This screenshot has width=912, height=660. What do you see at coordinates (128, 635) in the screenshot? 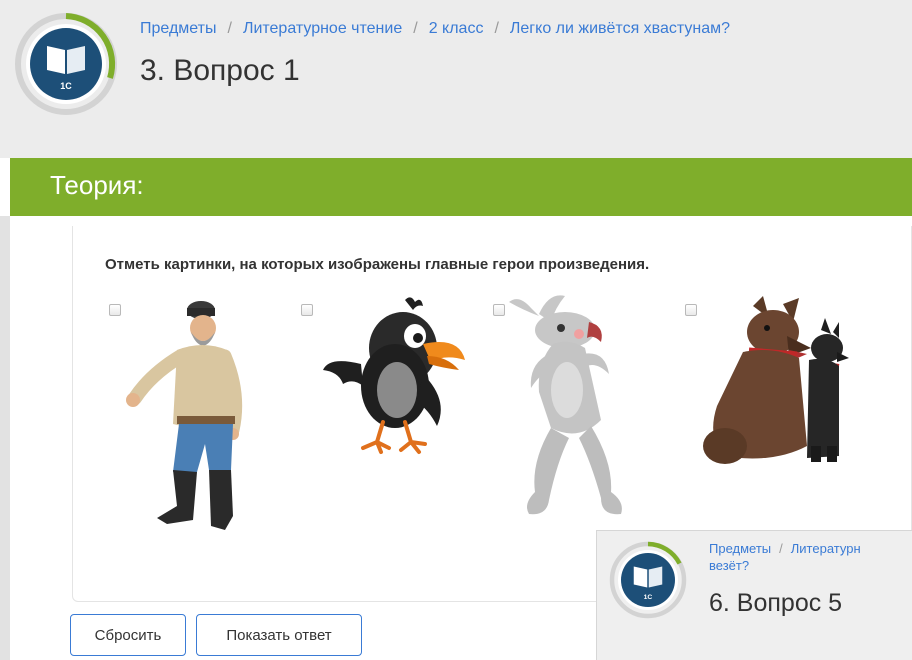
I see `reset-button: Сбросить` at bounding box center [128, 635].